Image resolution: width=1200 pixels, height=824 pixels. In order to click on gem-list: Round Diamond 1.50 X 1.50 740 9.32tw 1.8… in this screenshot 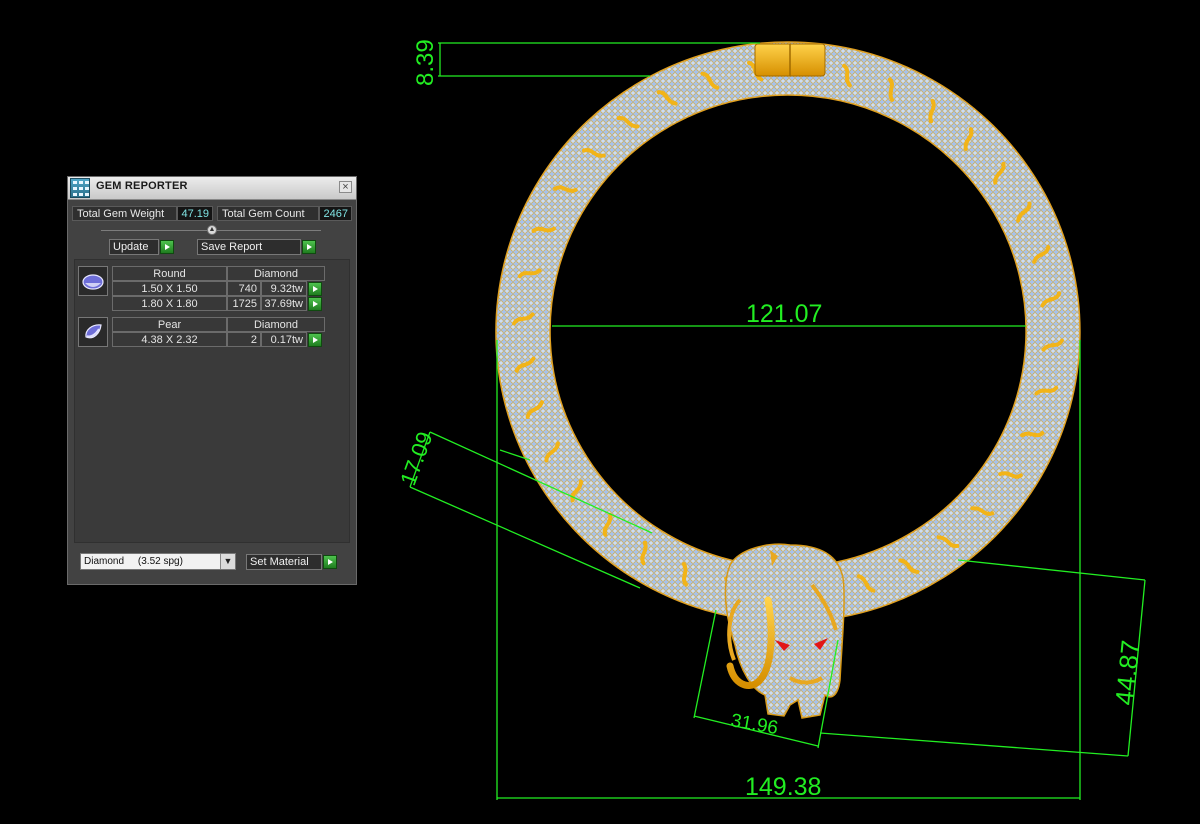, I will do `click(212, 401)`.